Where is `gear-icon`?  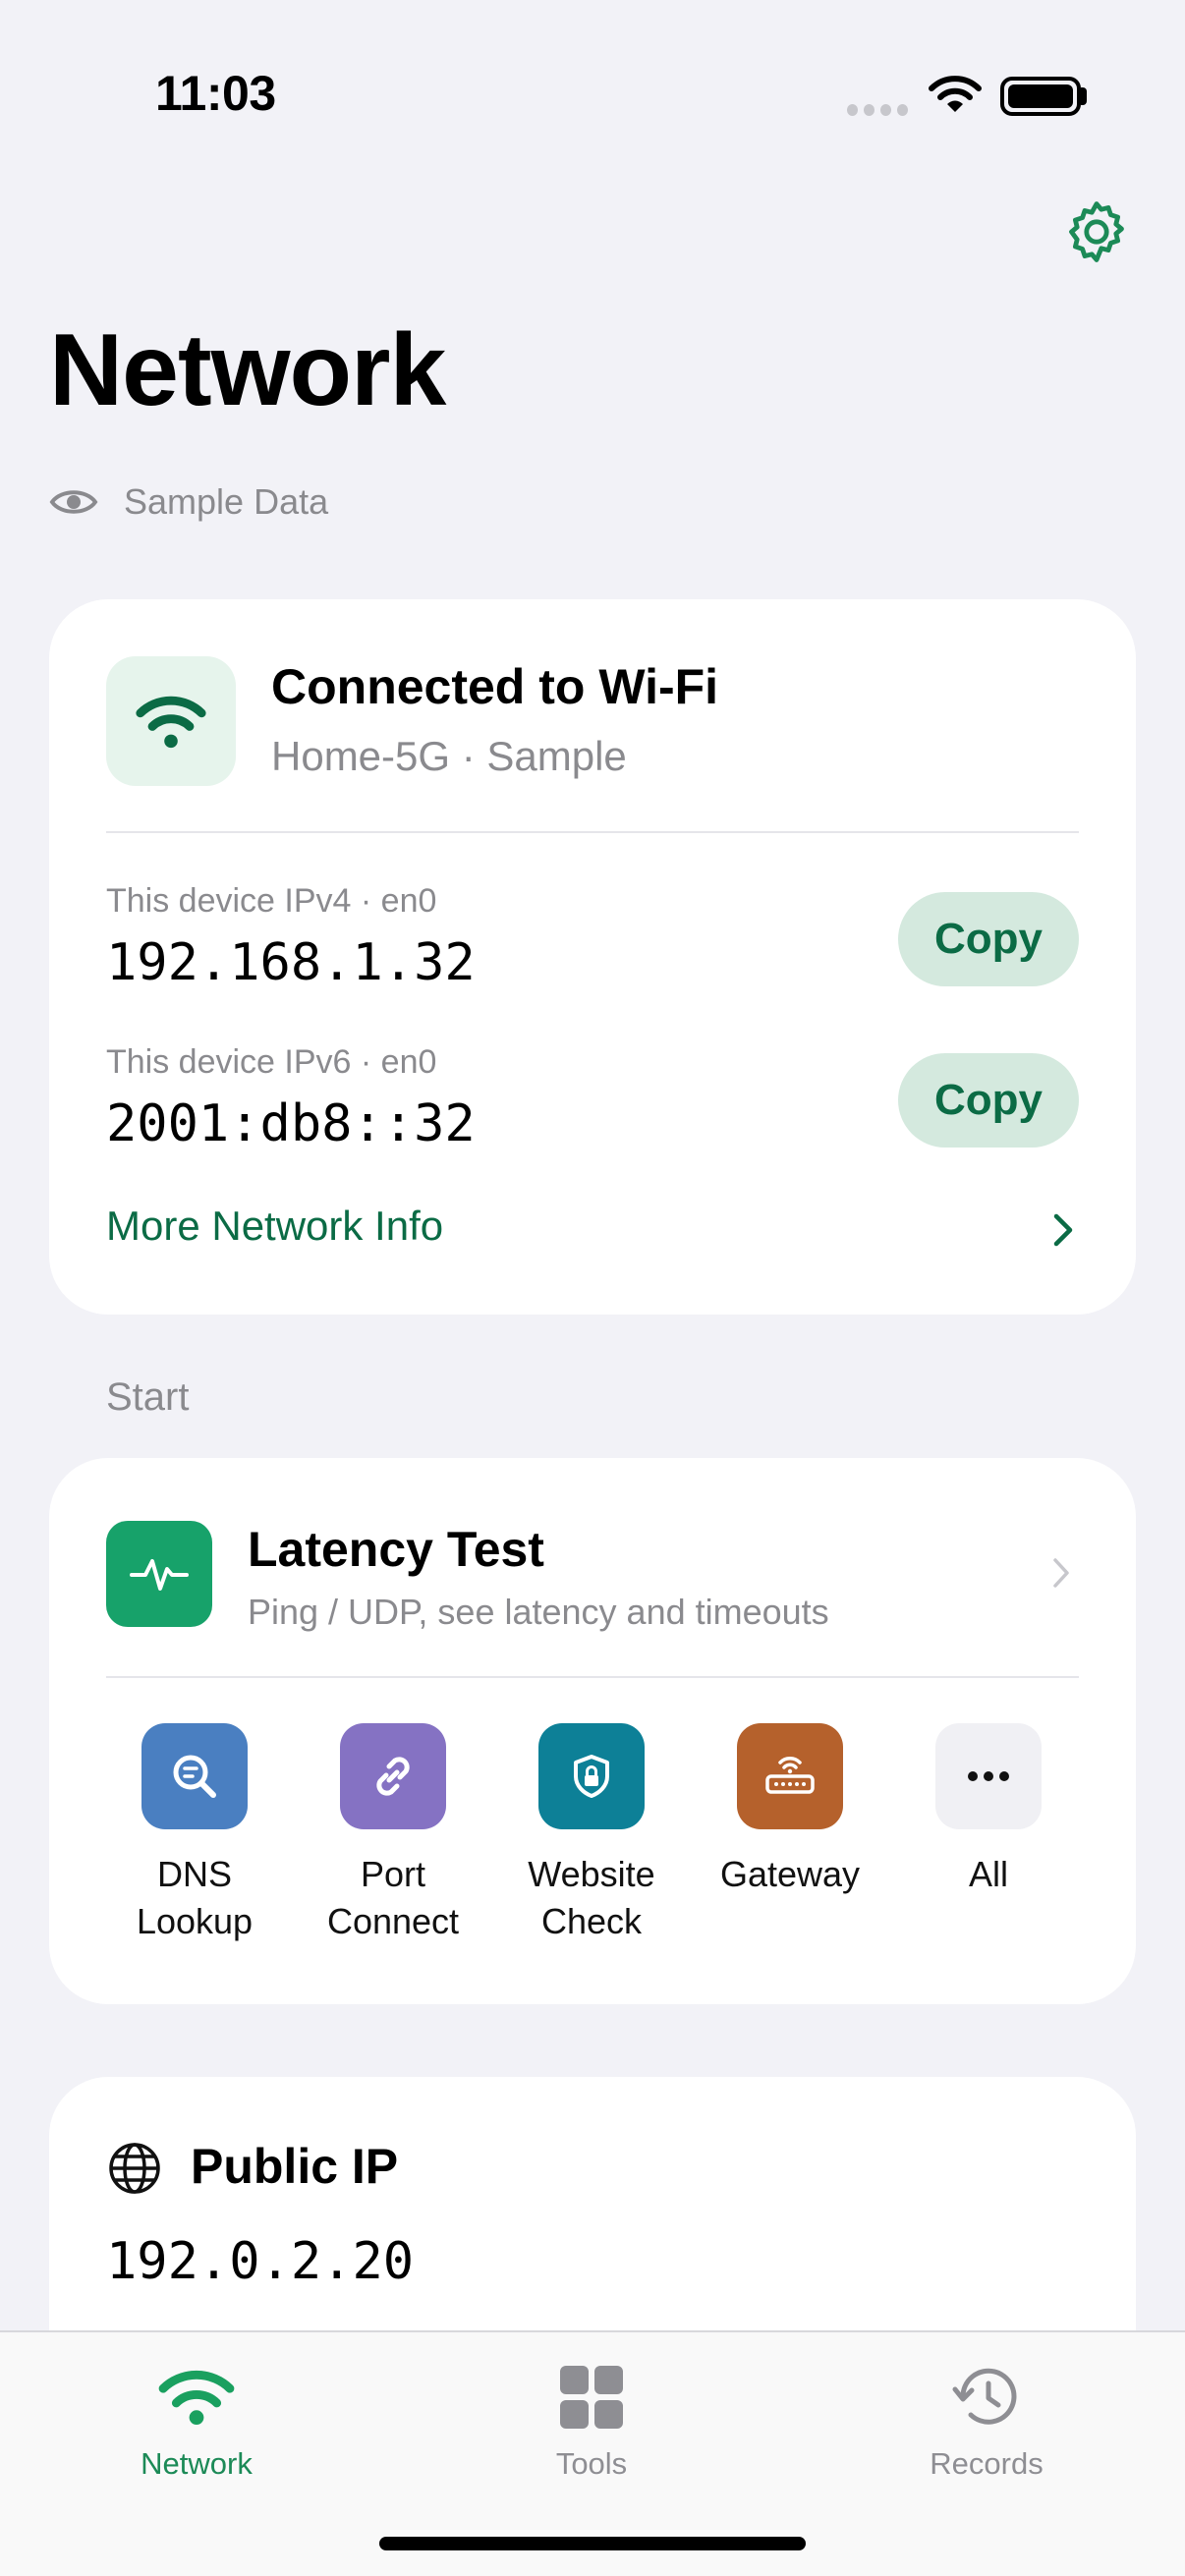 gear-icon is located at coordinates (1096, 231).